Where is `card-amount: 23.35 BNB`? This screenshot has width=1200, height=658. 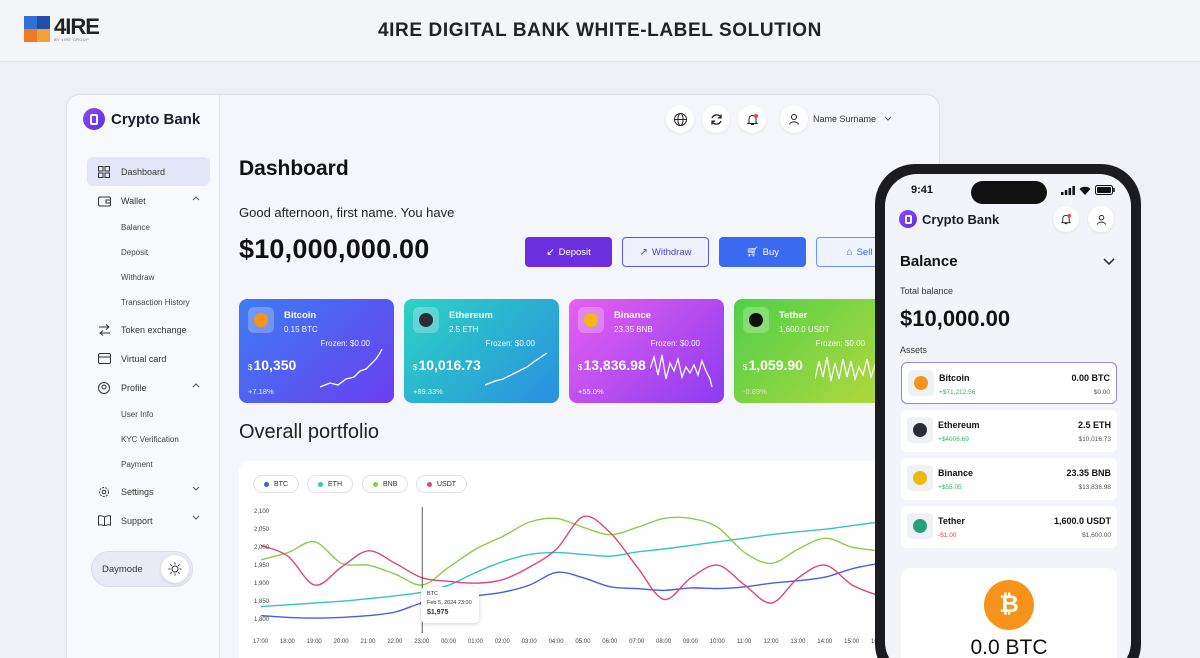 card-amount: 23.35 BNB is located at coordinates (633, 329).